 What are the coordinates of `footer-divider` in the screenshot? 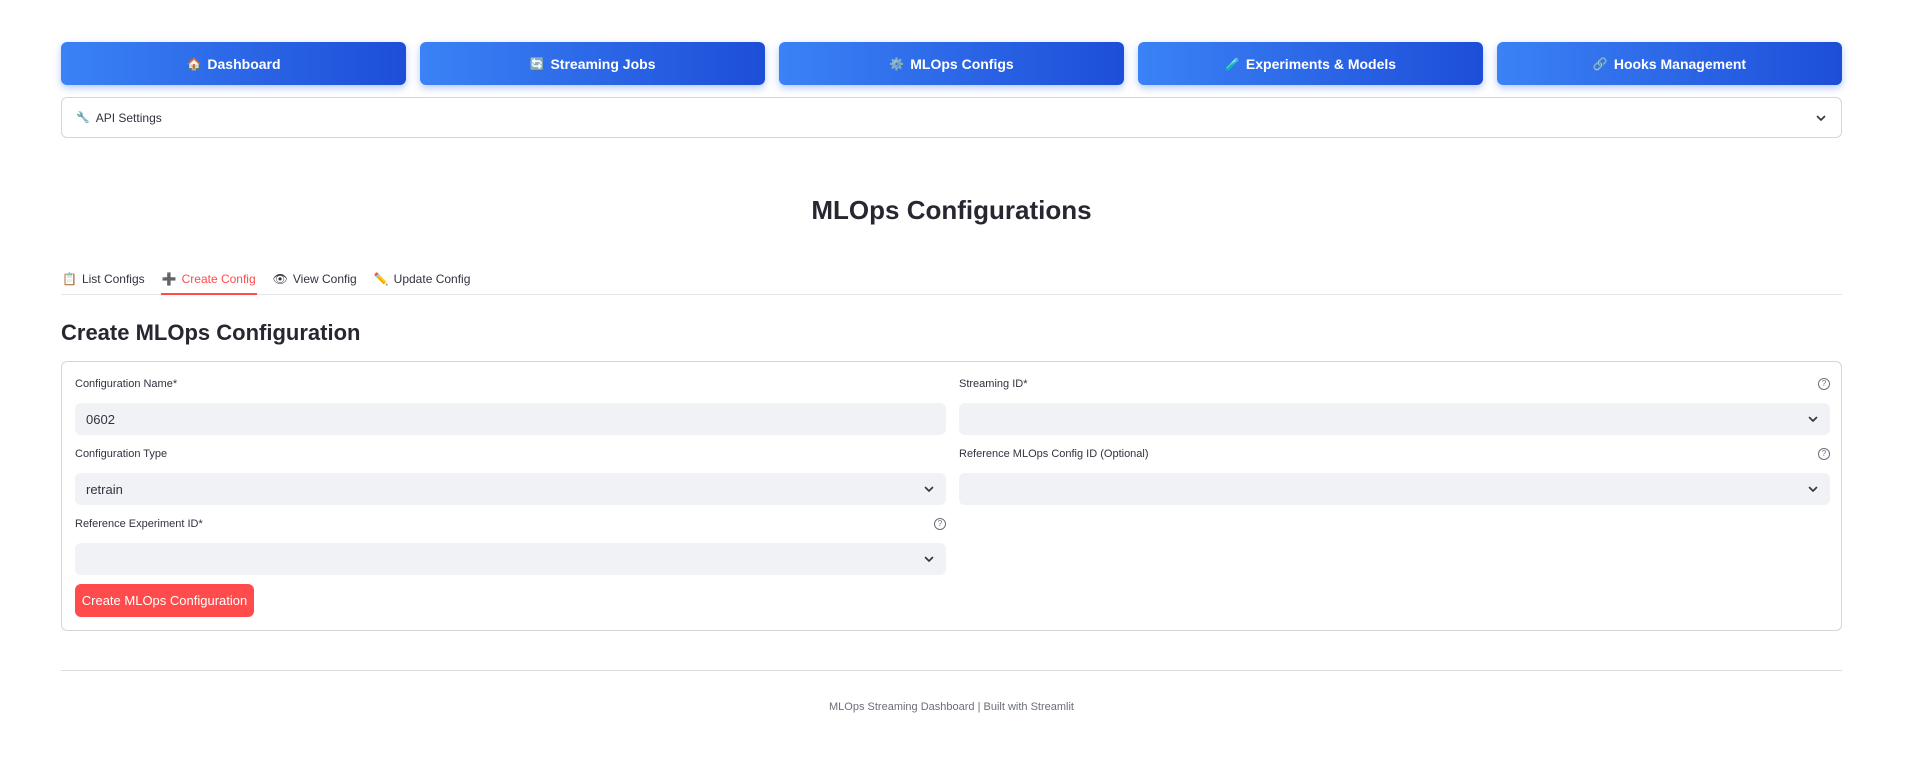 It's located at (951, 670).